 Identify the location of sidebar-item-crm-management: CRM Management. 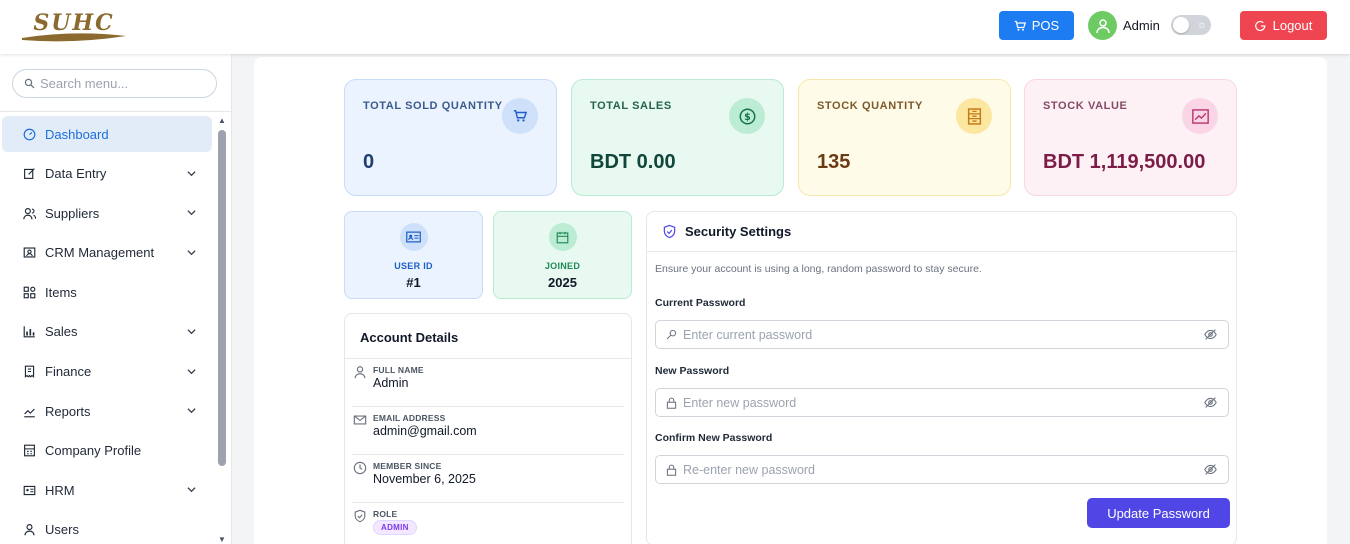
(107, 253).